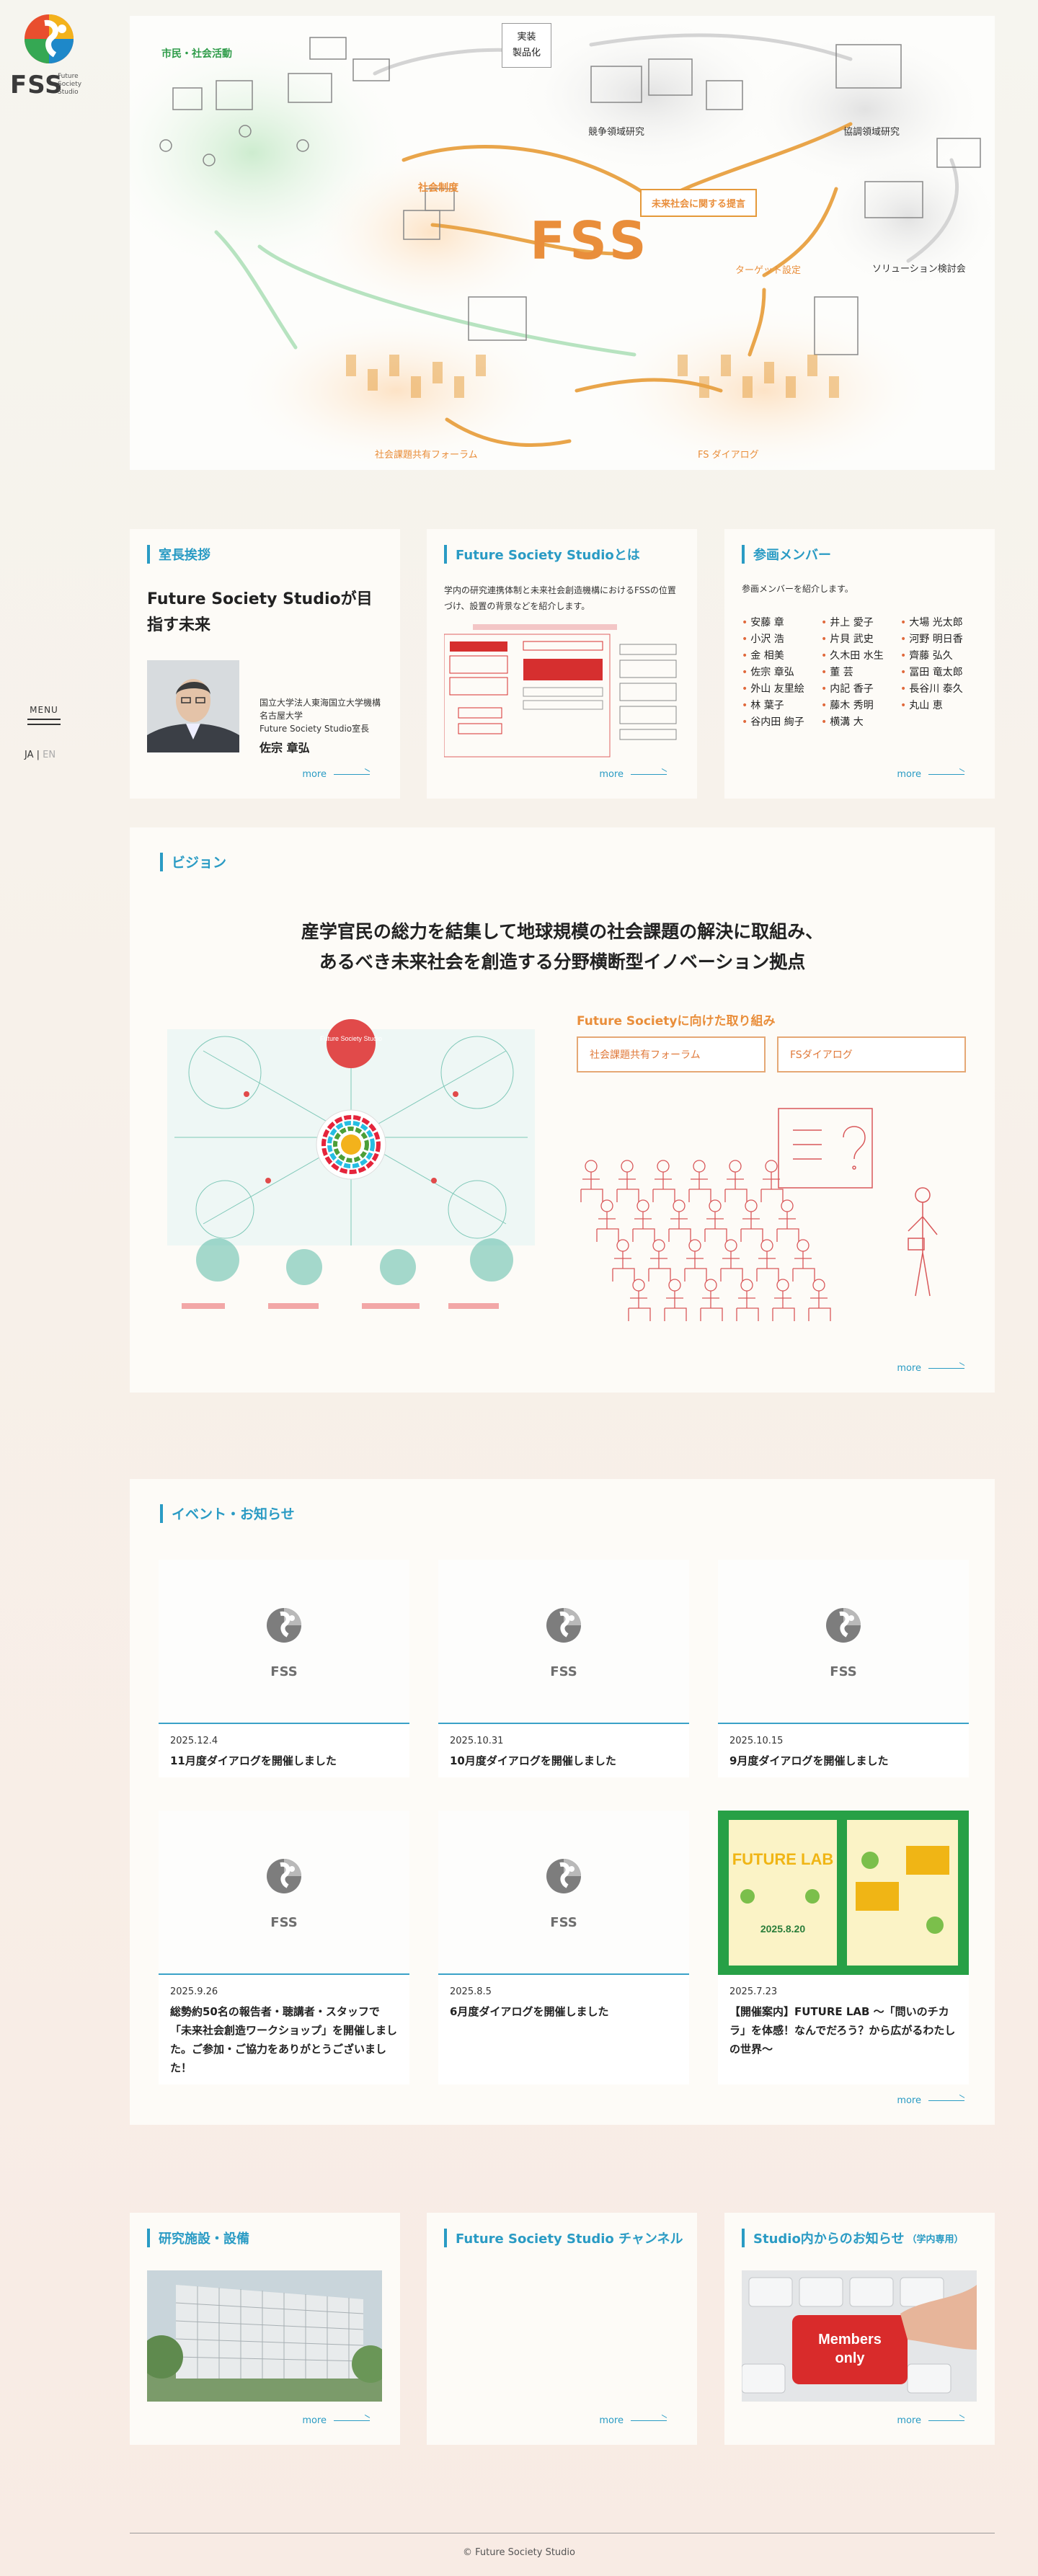 The width and height of the screenshot is (1038, 2576). I want to click on label-target-setting: ターゲット設定, so click(768, 270).